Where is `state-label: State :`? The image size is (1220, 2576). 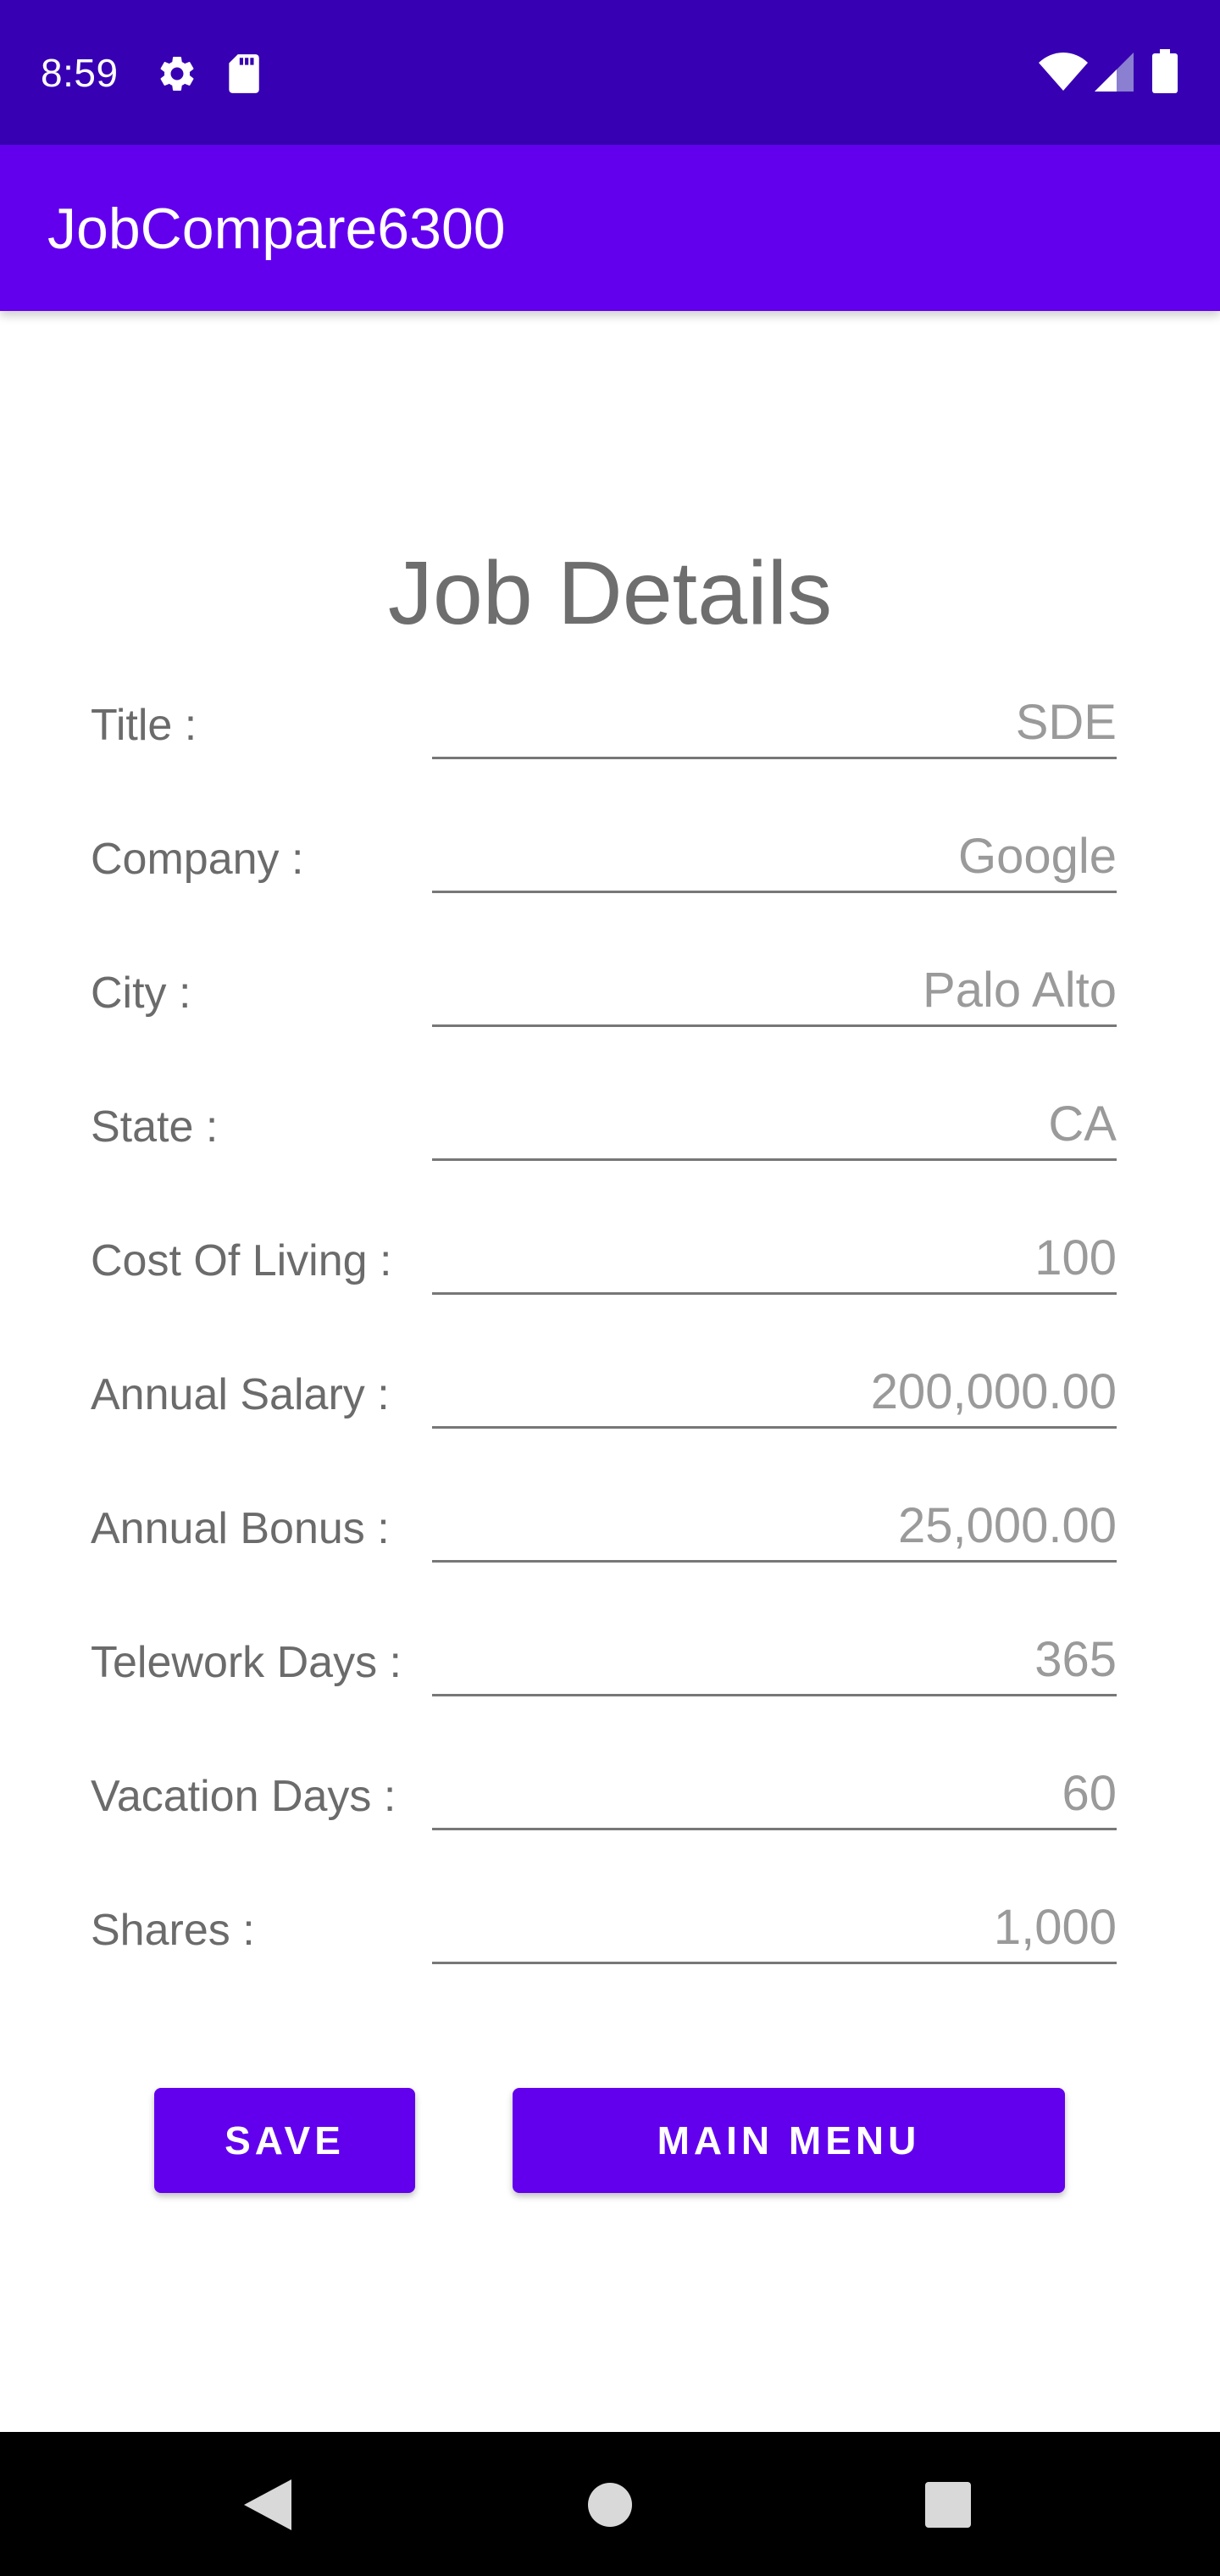 state-label: State : is located at coordinates (155, 1127).